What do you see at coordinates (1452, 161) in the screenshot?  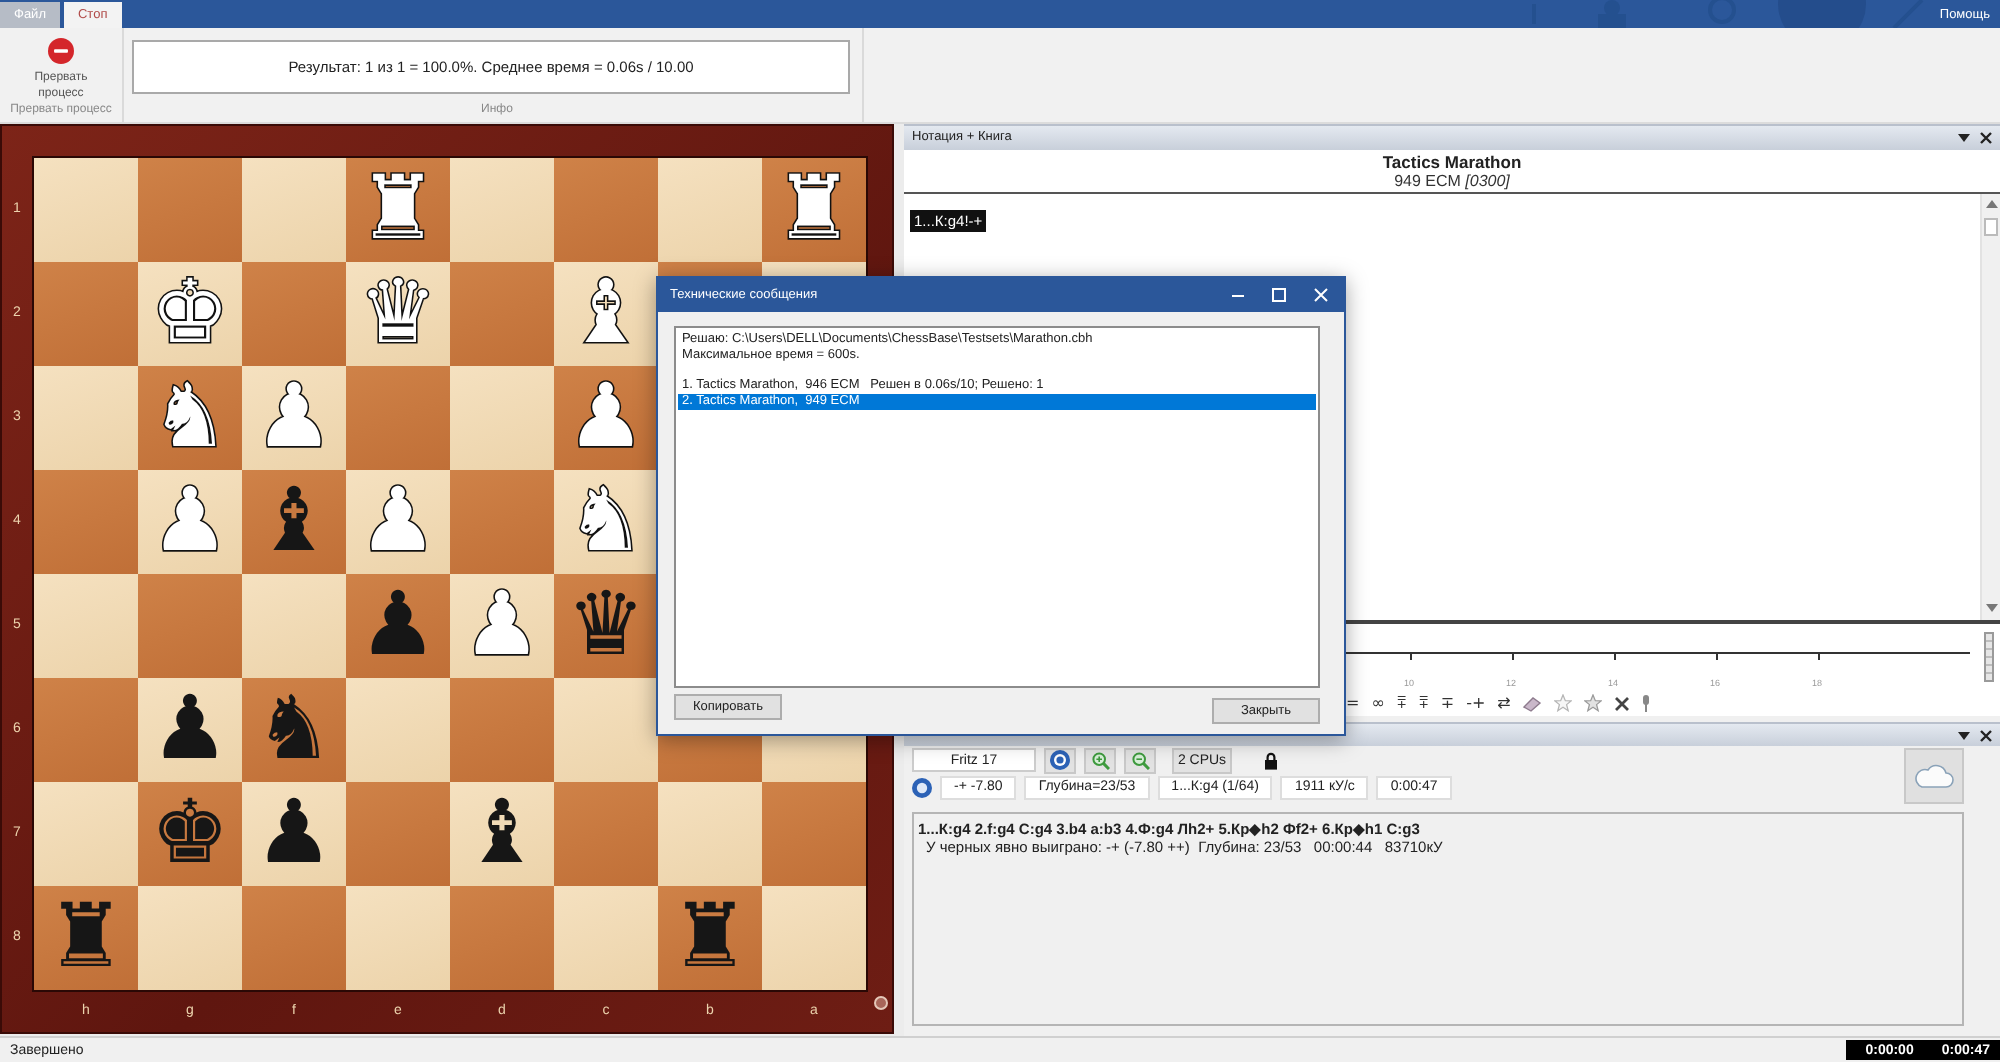 I see `game-title: Tactics Marathon` at bounding box center [1452, 161].